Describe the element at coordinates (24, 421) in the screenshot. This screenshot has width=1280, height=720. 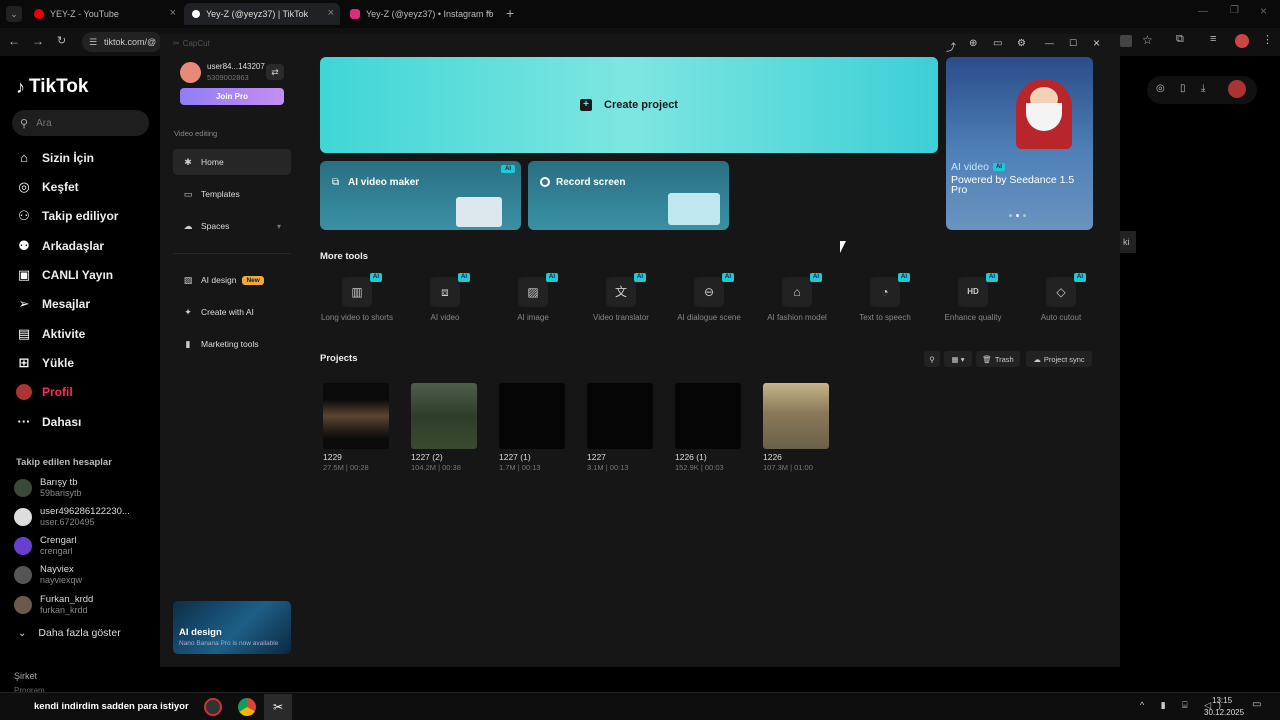
I see `more-icon: ···` at that location.